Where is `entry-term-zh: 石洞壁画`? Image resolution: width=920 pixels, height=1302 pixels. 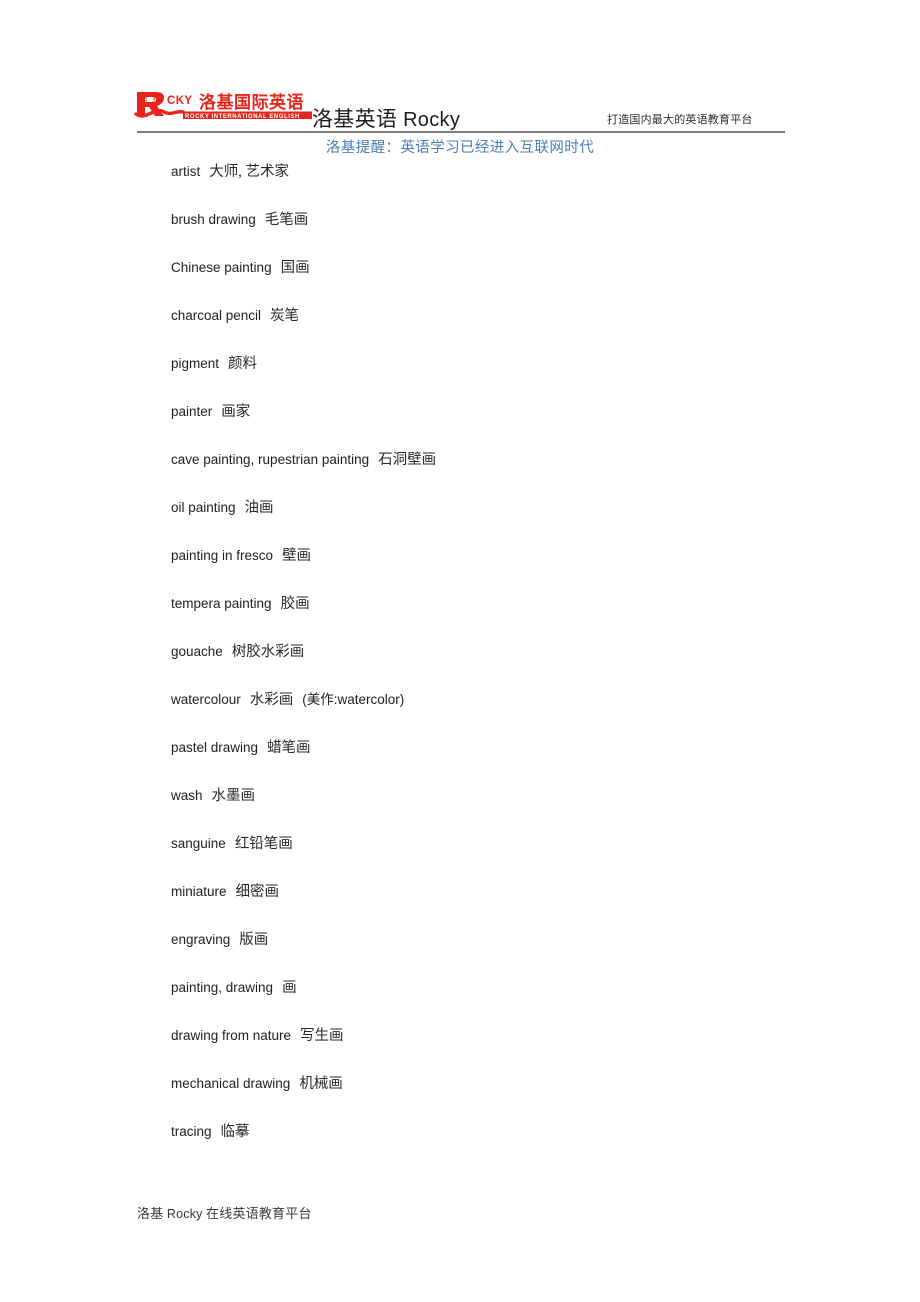
entry-term-zh: 石洞壁画 is located at coordinates (407, 460).